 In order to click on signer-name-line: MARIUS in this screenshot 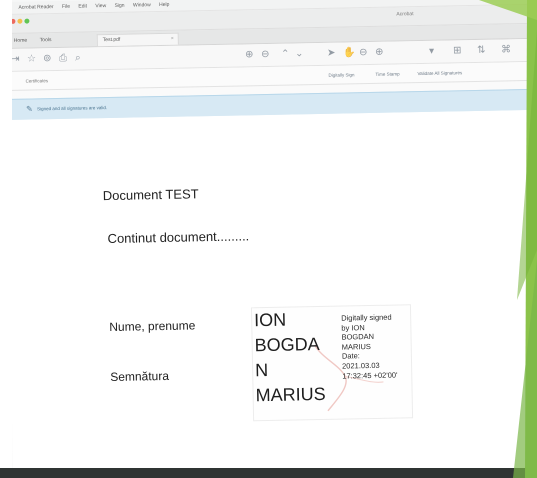, I will do `click(290, 394)`.